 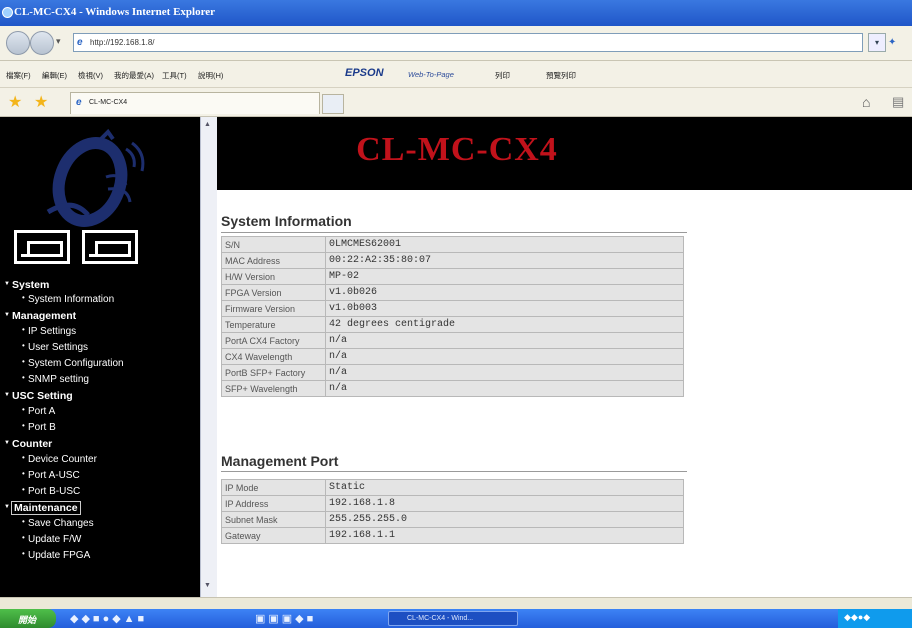 I want to click on menu-edit: 編輯(E), so click(x=54, y=75).